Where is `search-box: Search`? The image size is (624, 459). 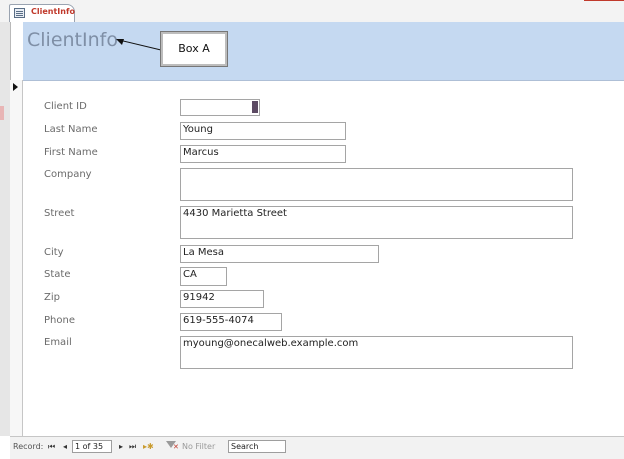
search-box: Search is located at coordinates (257, 446).